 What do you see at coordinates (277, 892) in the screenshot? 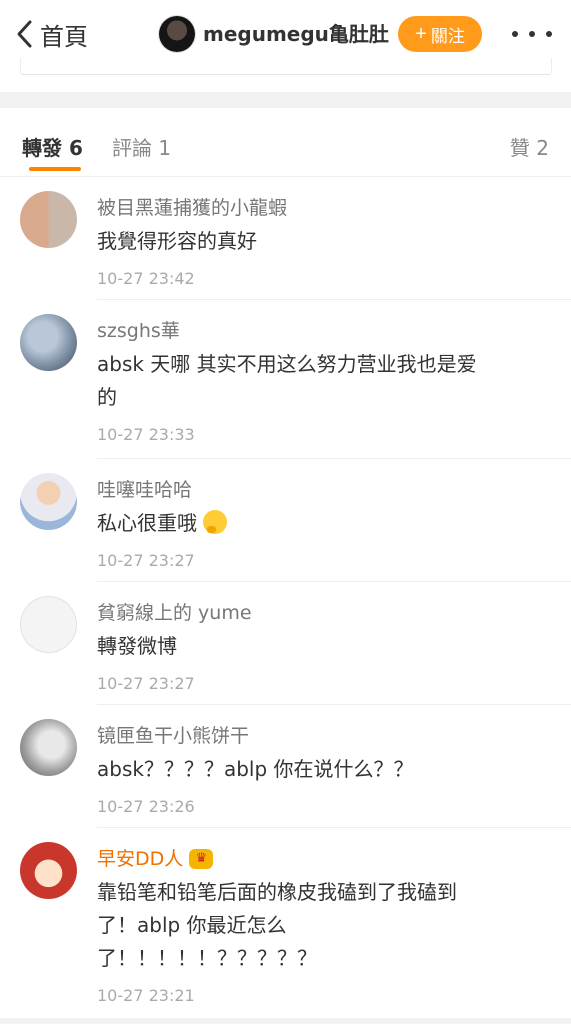
I see `repost-text-line: 靠铅笔和铅笔后面的橡皮我磕到了我磕到` at bounding box center [277, 892].